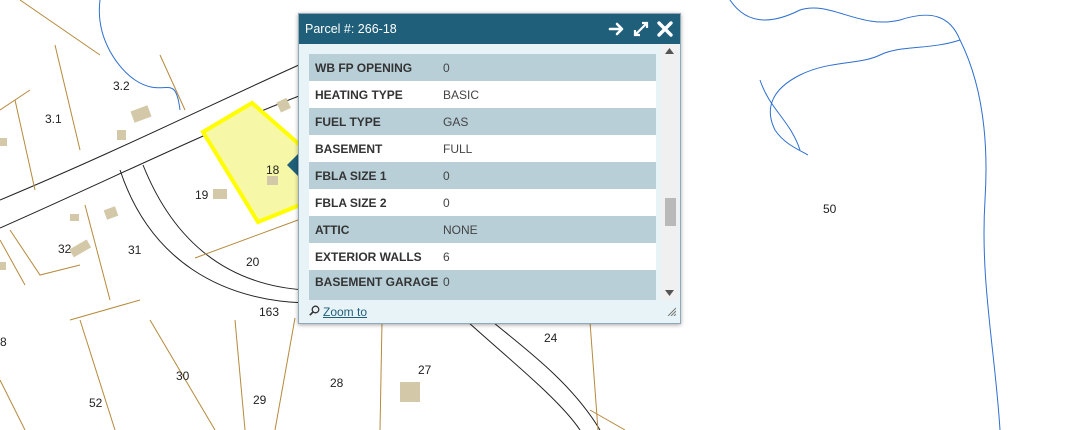 This screenshot has height=430, width=1079. Describe the element at coordinates (351, 29) in the screenshot. I see `popup-title: Parcel #: 266-18` at that location.